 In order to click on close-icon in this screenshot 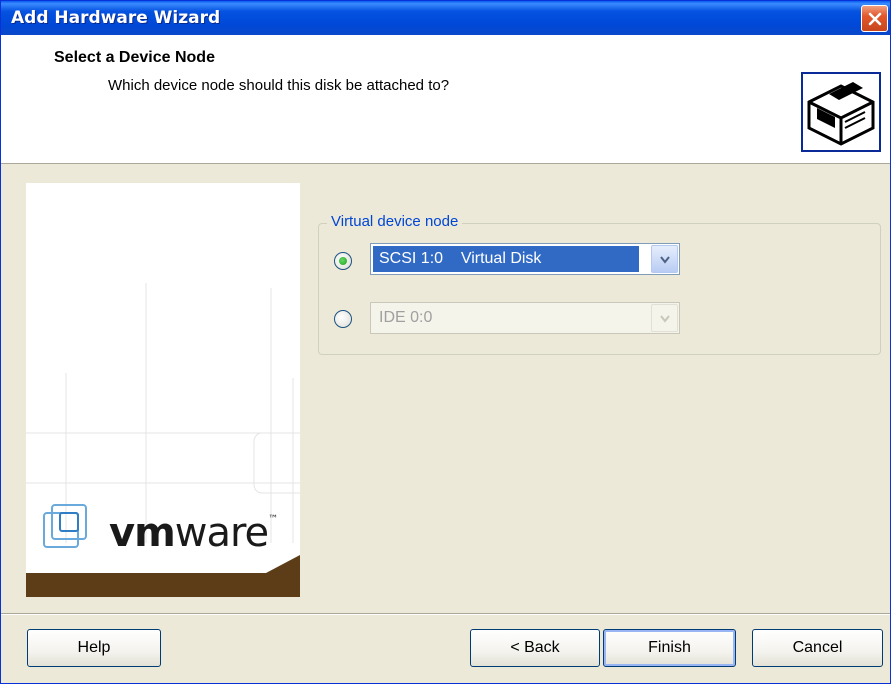, I will do `click(875, 19)`.